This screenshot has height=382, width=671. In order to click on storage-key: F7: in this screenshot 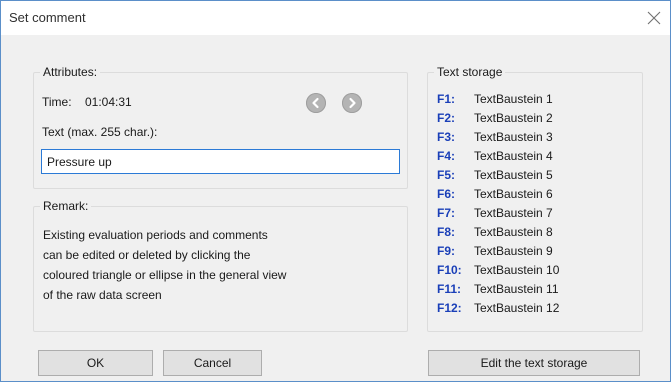, I will do `click(446, 213)`.